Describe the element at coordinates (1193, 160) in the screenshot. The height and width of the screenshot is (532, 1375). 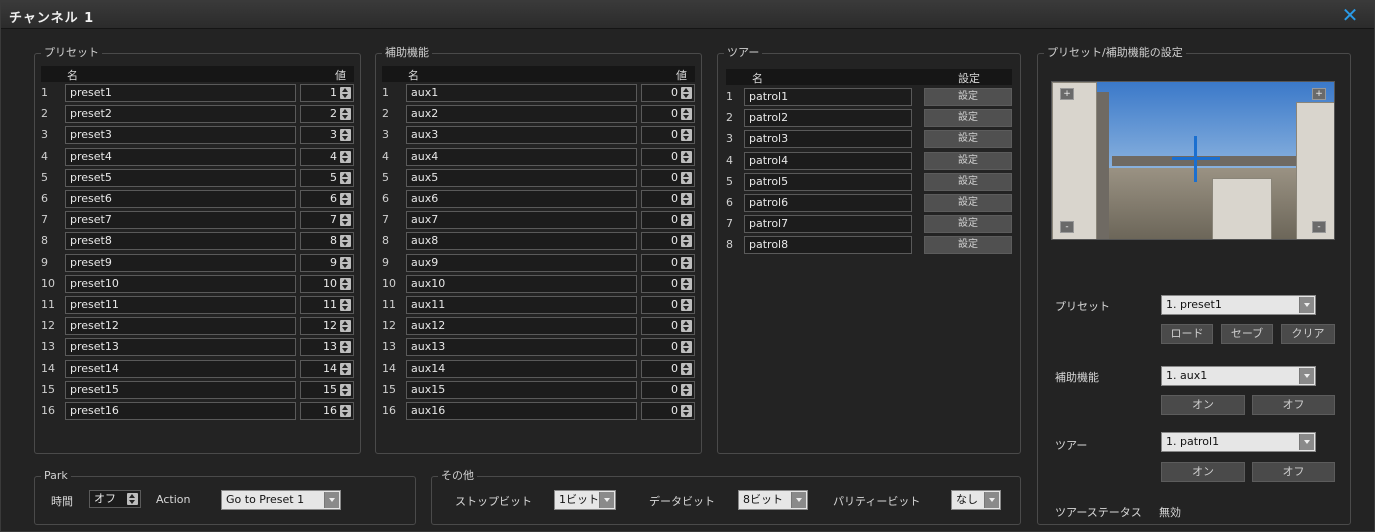
I see `camera-preview: + + - -` at that location.